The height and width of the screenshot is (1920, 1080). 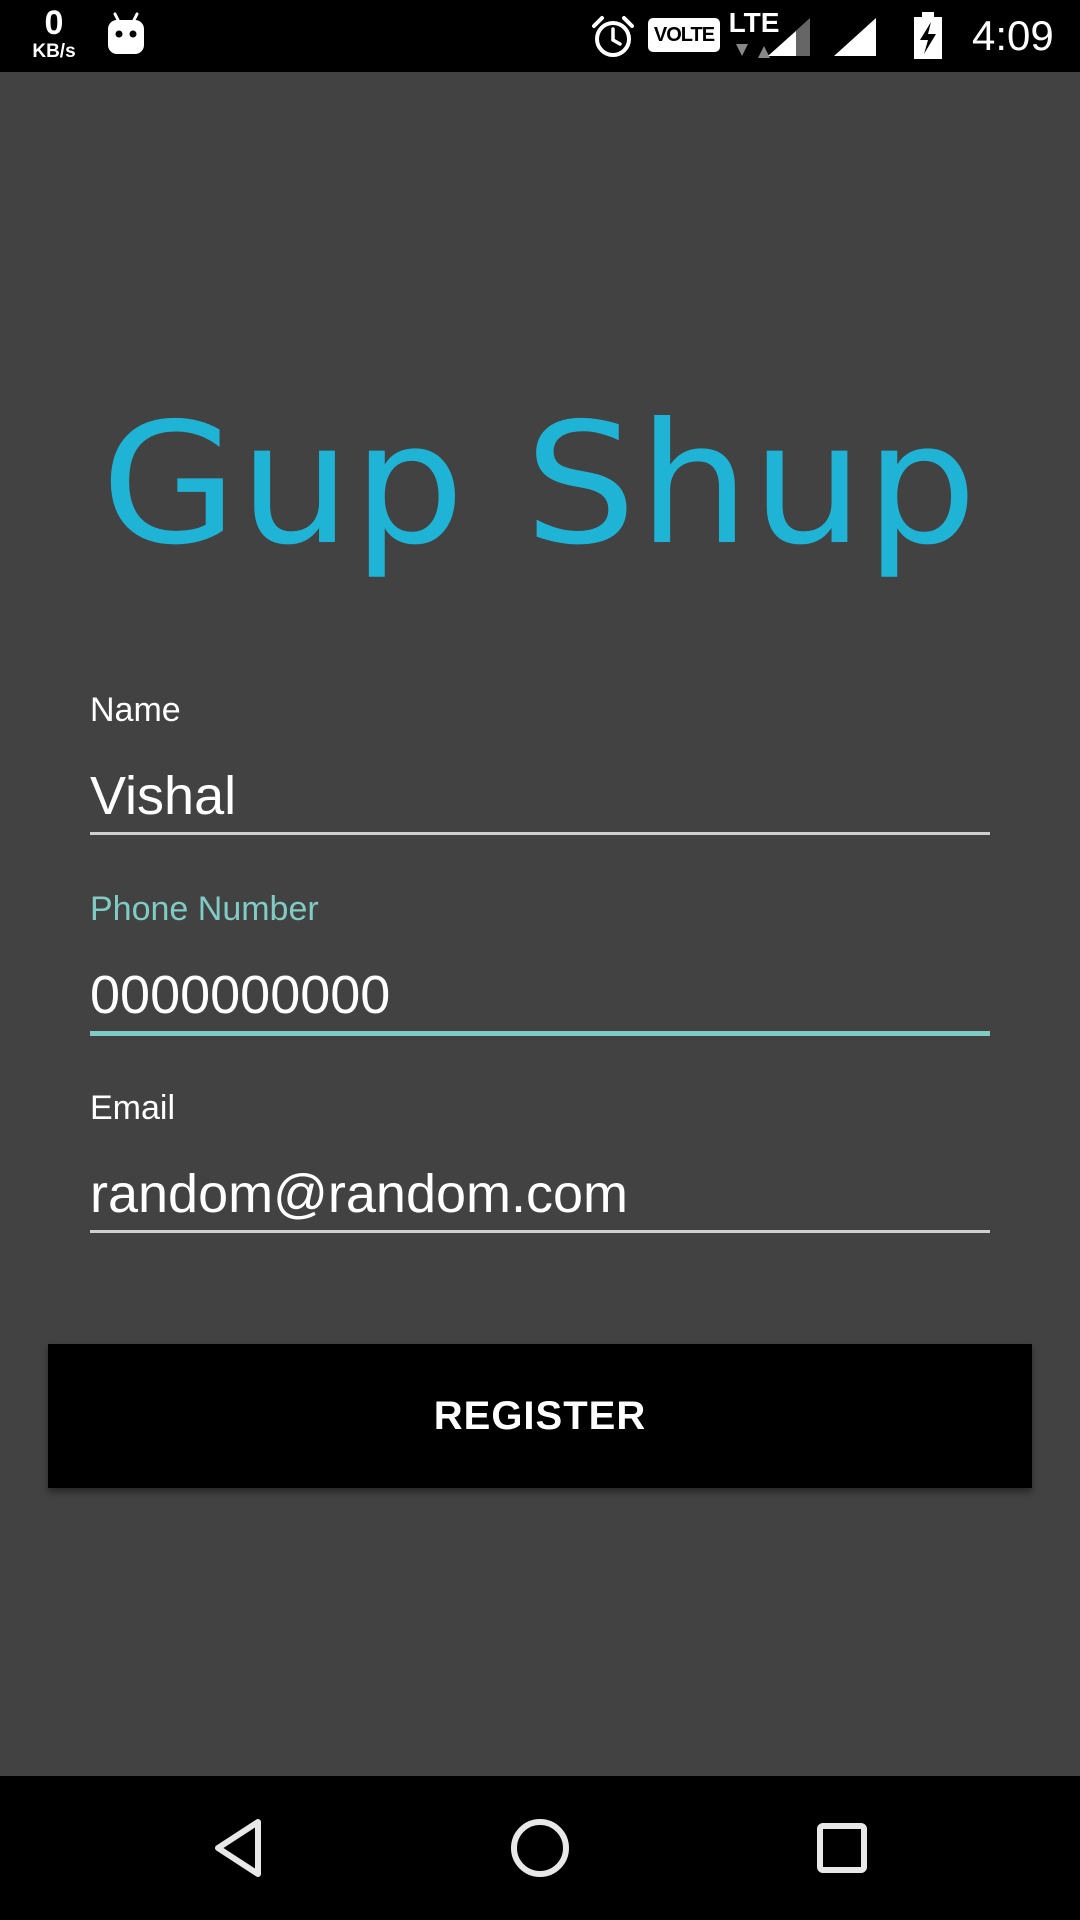 What do you see at coordinates (840, 1848) in the screenshot?
I see `recents-icon` at bounding box center [840, 1848].